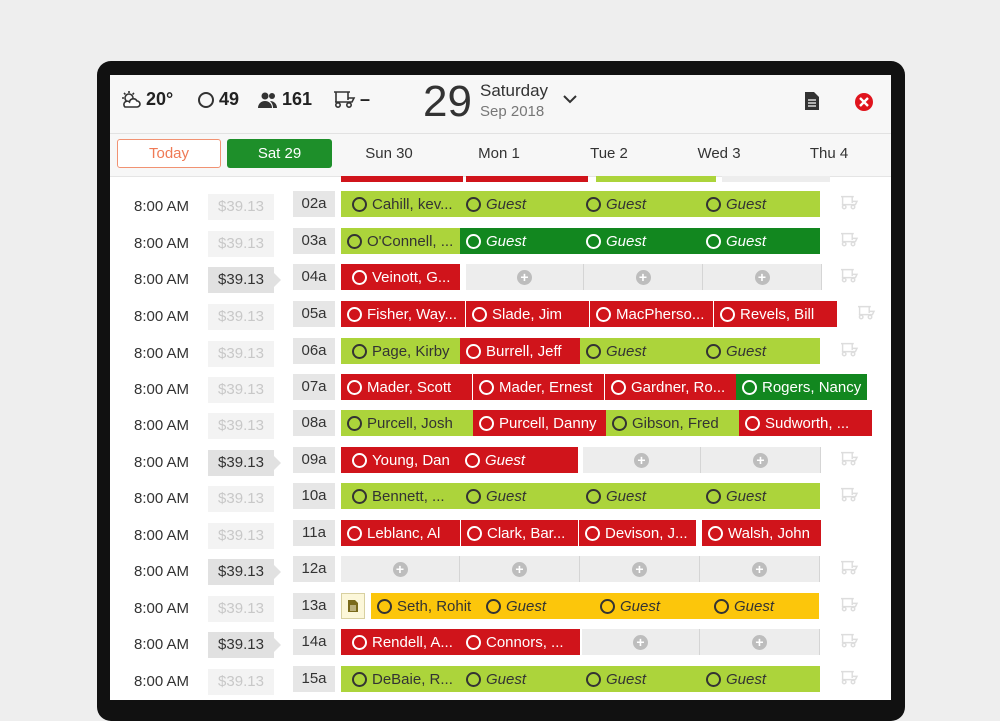 This screenshot has height=721, width=1000. What do you see at coordinates (389, 153) in the screenshot?
I see `tab-sun-30: Sun 30` at bounding box center [389, 153].